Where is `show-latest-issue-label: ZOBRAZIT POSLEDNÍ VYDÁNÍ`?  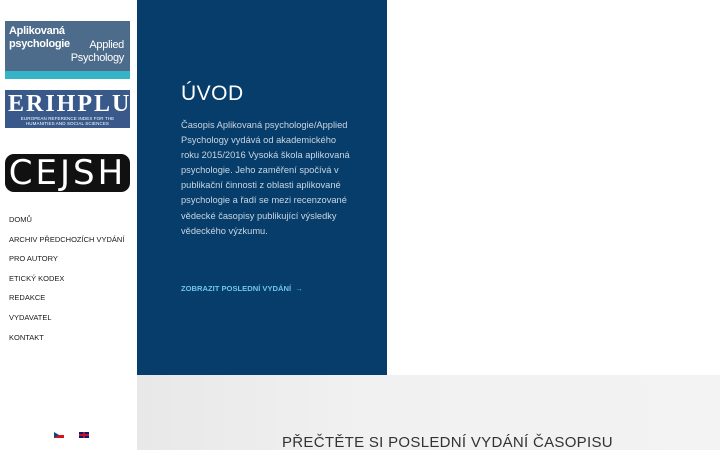
show-latest-issue-label: ZOBRAZIT POSLEDNÍ VYDÁNÍ is located at coordinates (236, 288).